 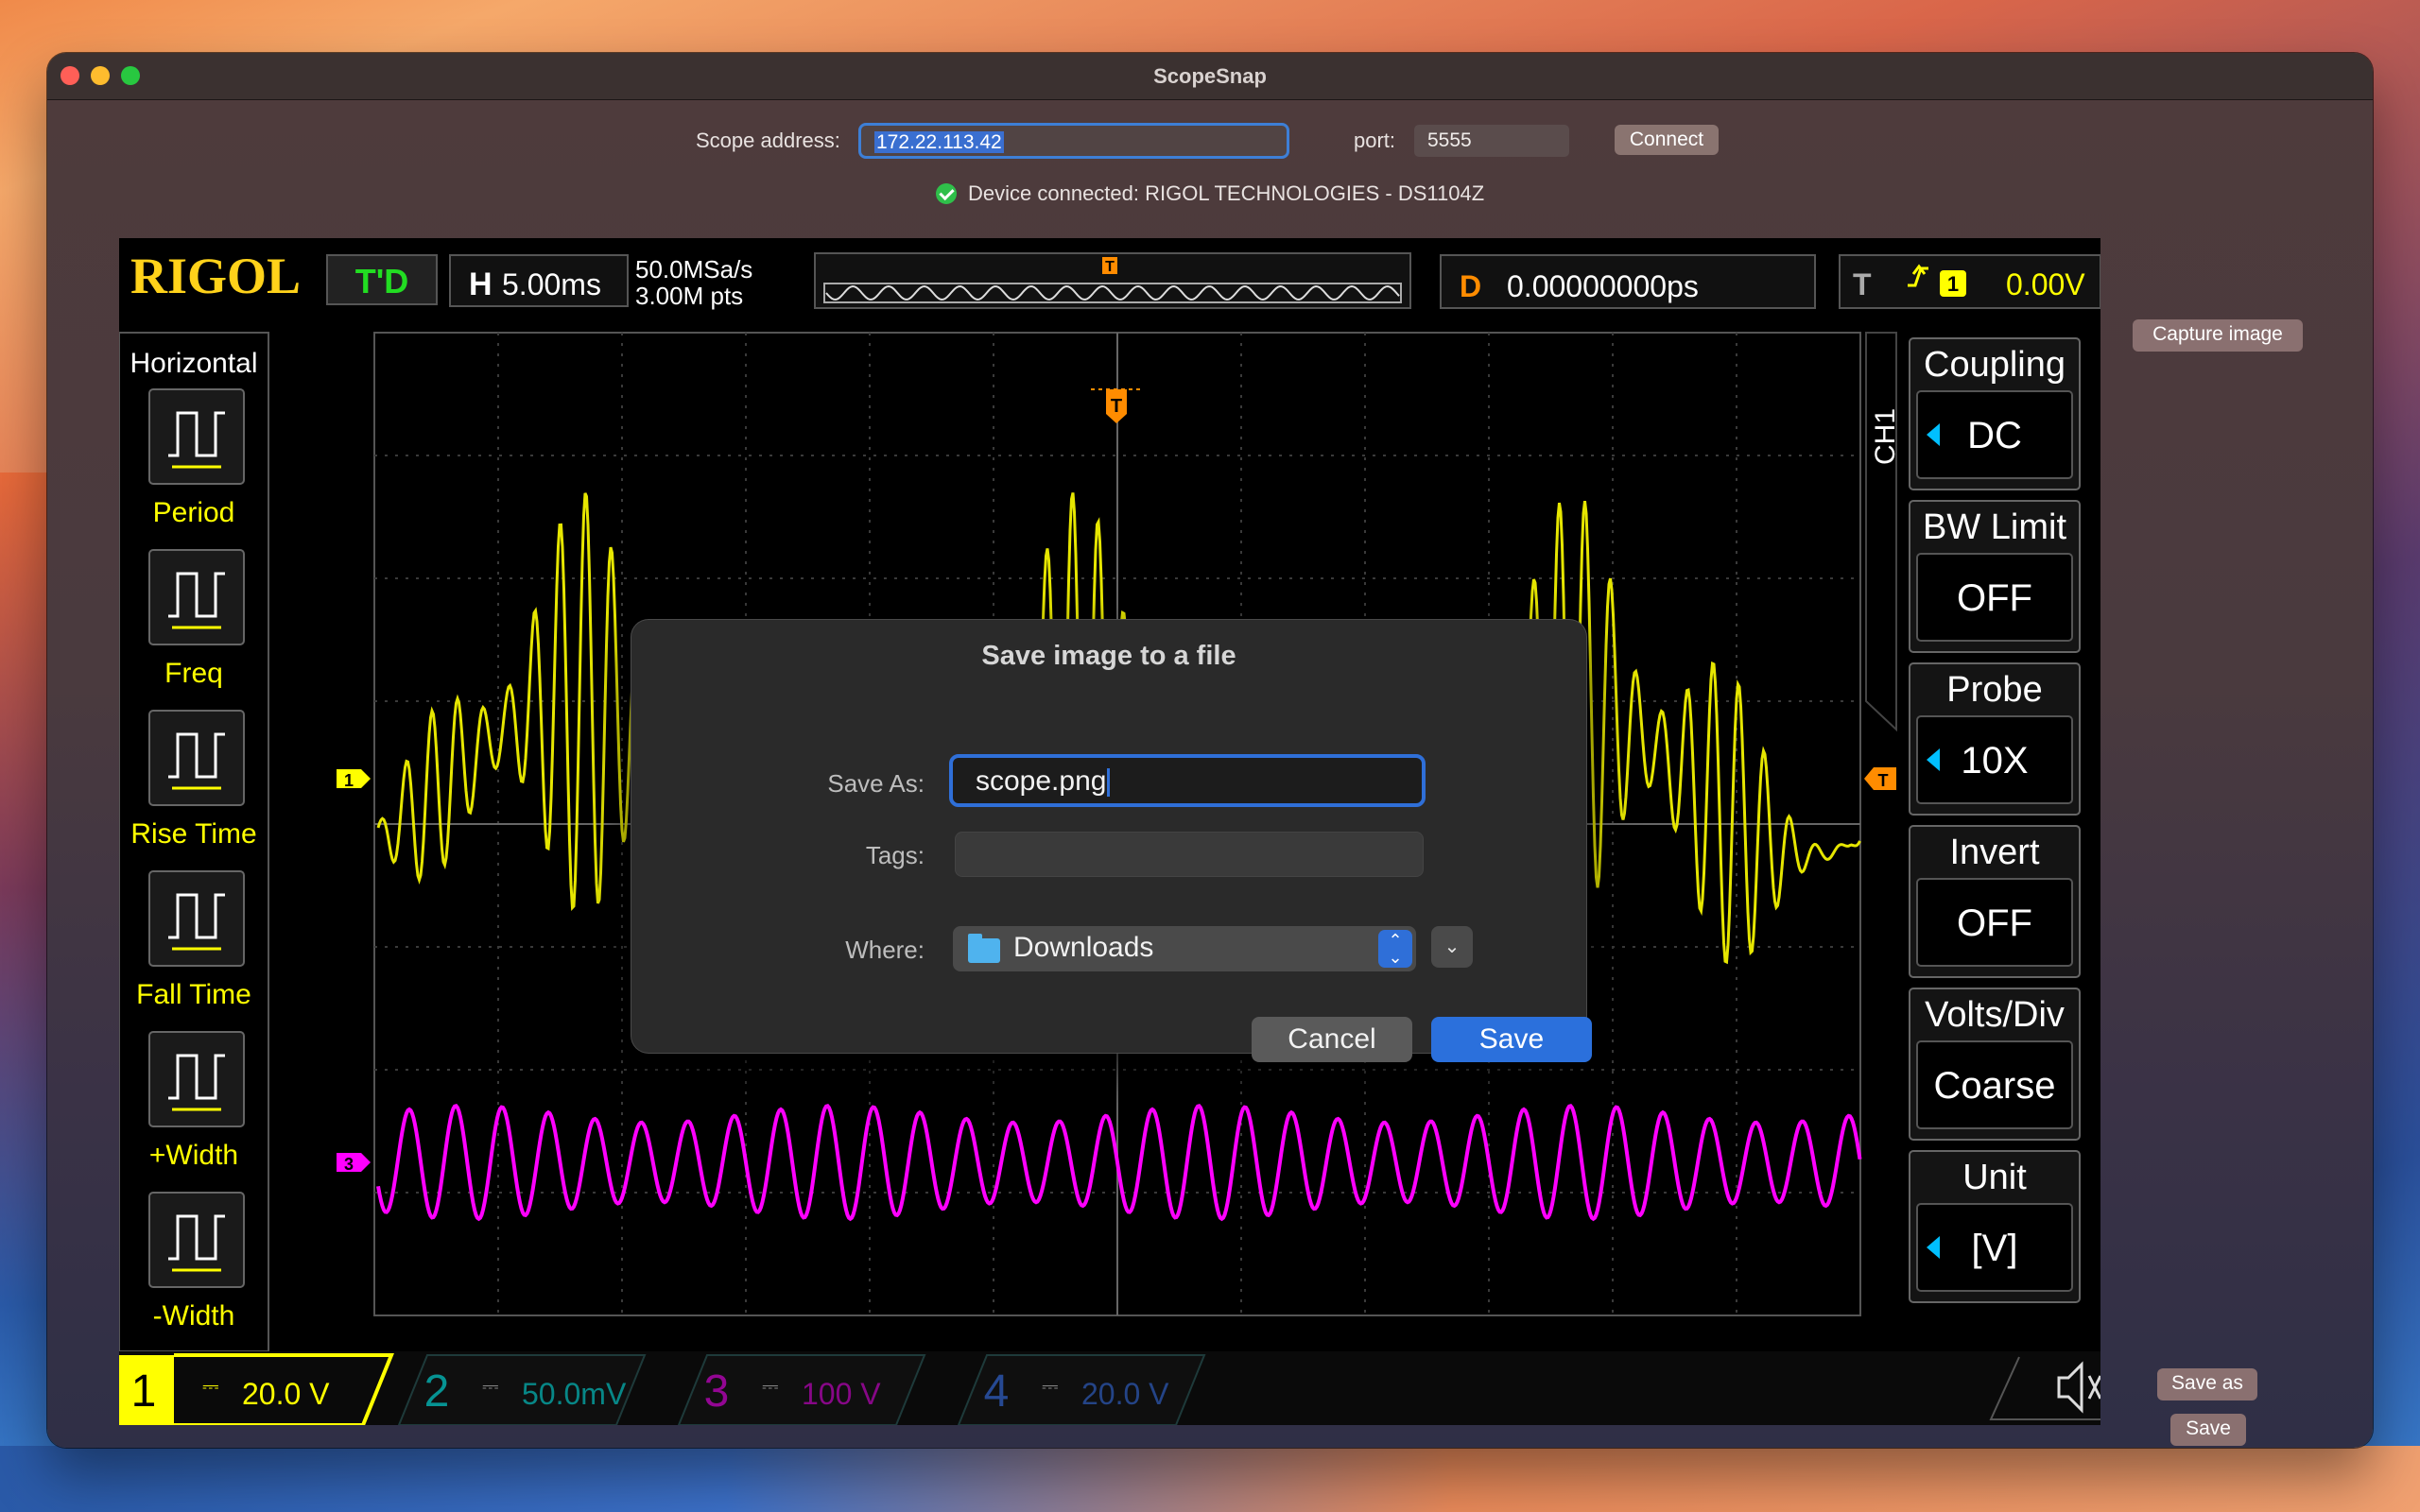 What do you see at coordinates (946, 193) in the screenshot?
I see `check-icon` at bounding box center [946, 193].